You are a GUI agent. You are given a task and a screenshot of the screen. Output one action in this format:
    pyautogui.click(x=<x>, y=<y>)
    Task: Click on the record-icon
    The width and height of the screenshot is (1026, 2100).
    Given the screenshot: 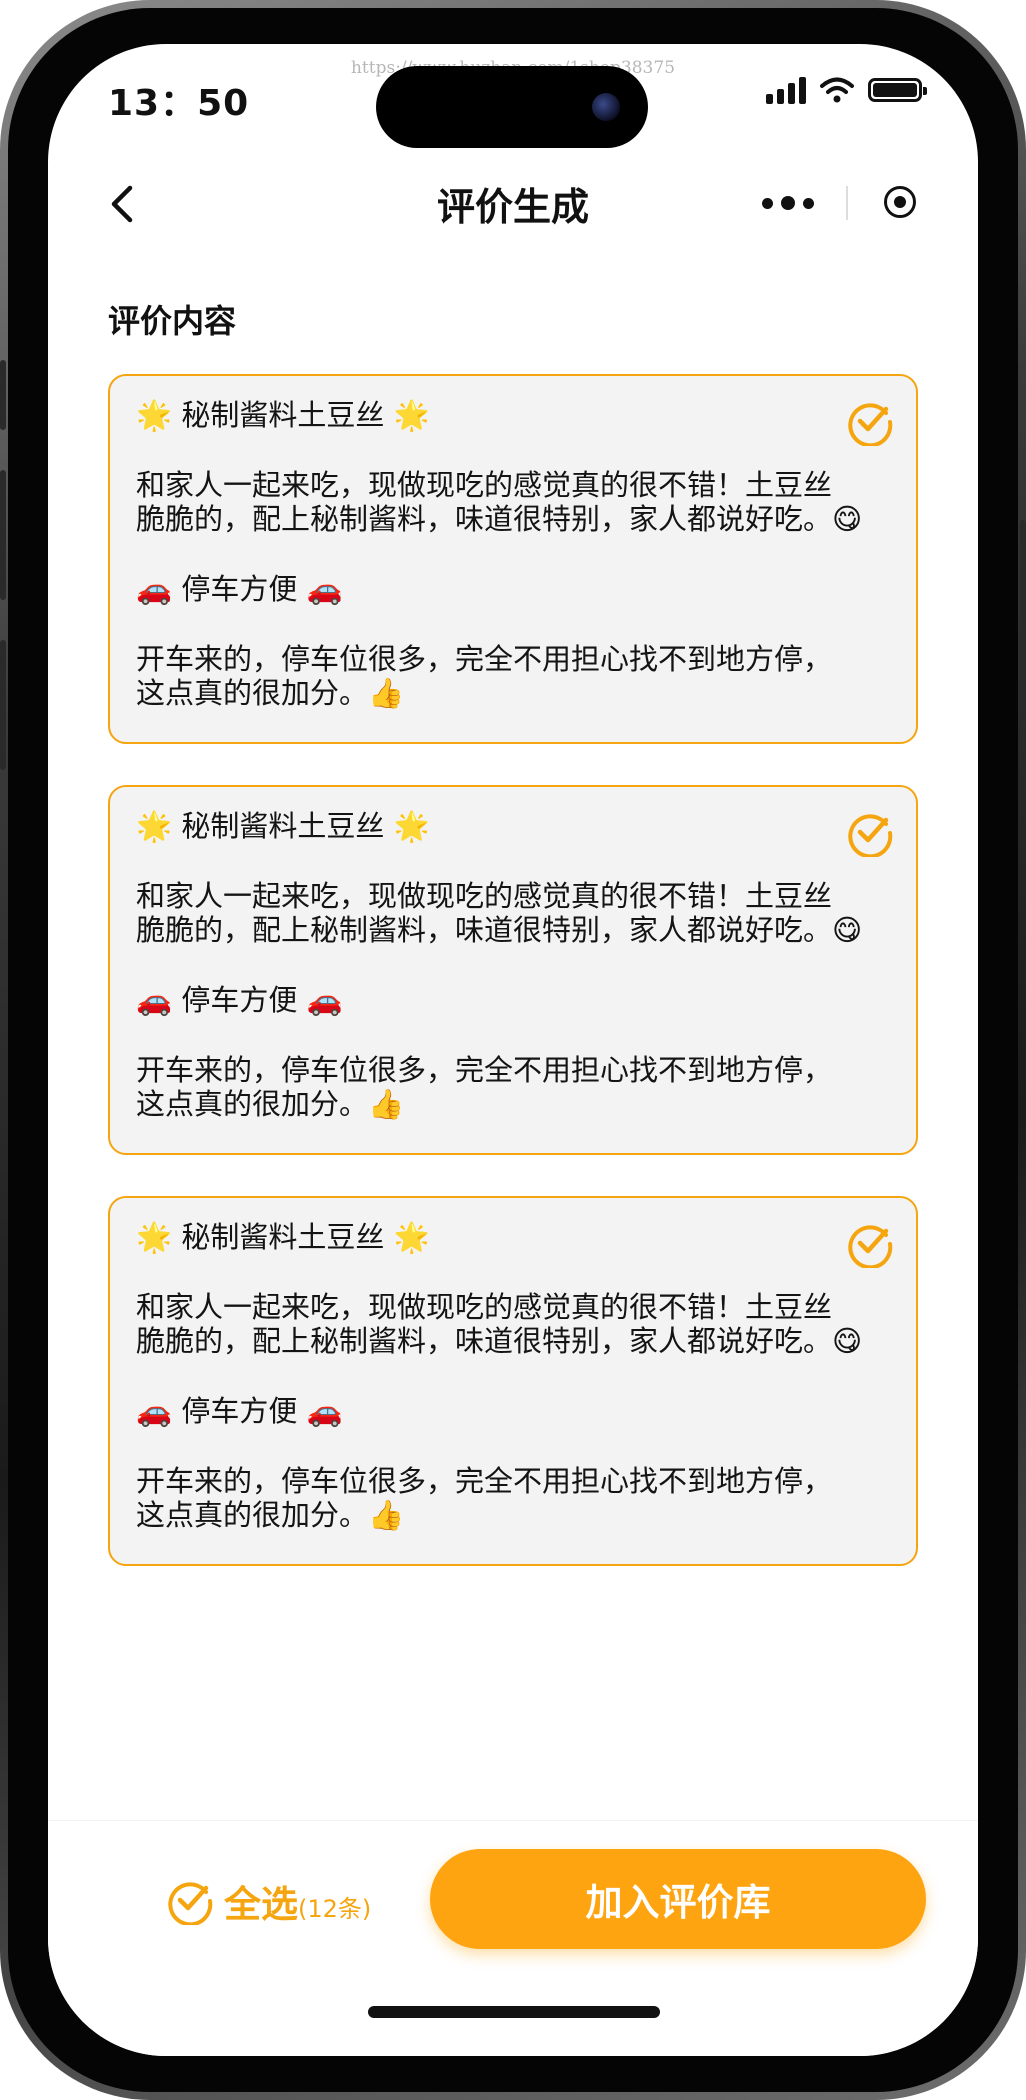 What is the action you would take?
    pyautogui.click(x=900, y=202)
    